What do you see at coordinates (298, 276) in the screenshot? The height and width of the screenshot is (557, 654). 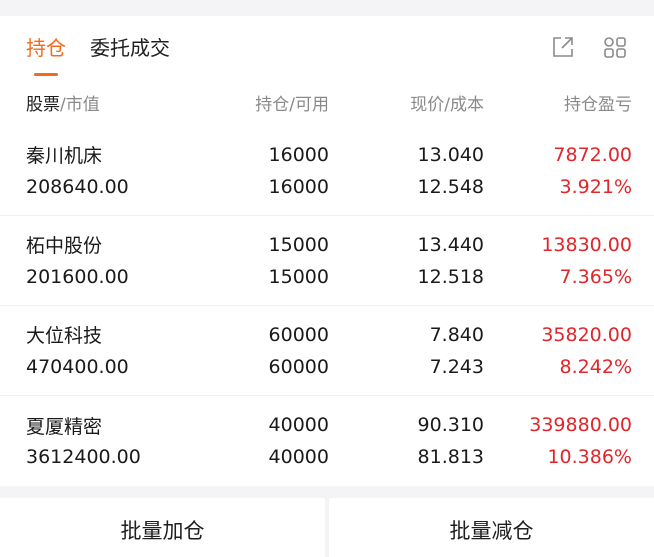 I see `avail-qty: 15000` at bounding box center [298, 276].